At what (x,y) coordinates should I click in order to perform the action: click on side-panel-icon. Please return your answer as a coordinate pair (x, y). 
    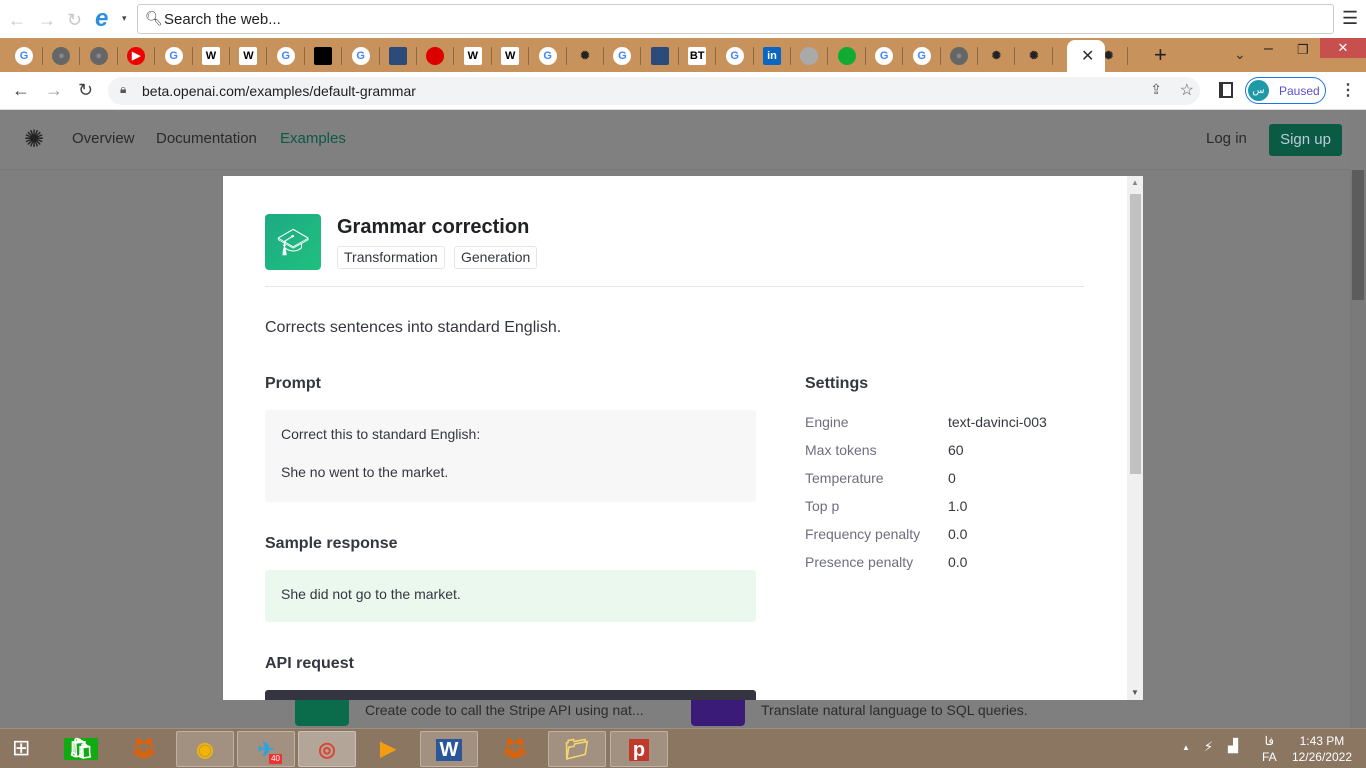
    Looking at the image, I should click on (1226, 90).